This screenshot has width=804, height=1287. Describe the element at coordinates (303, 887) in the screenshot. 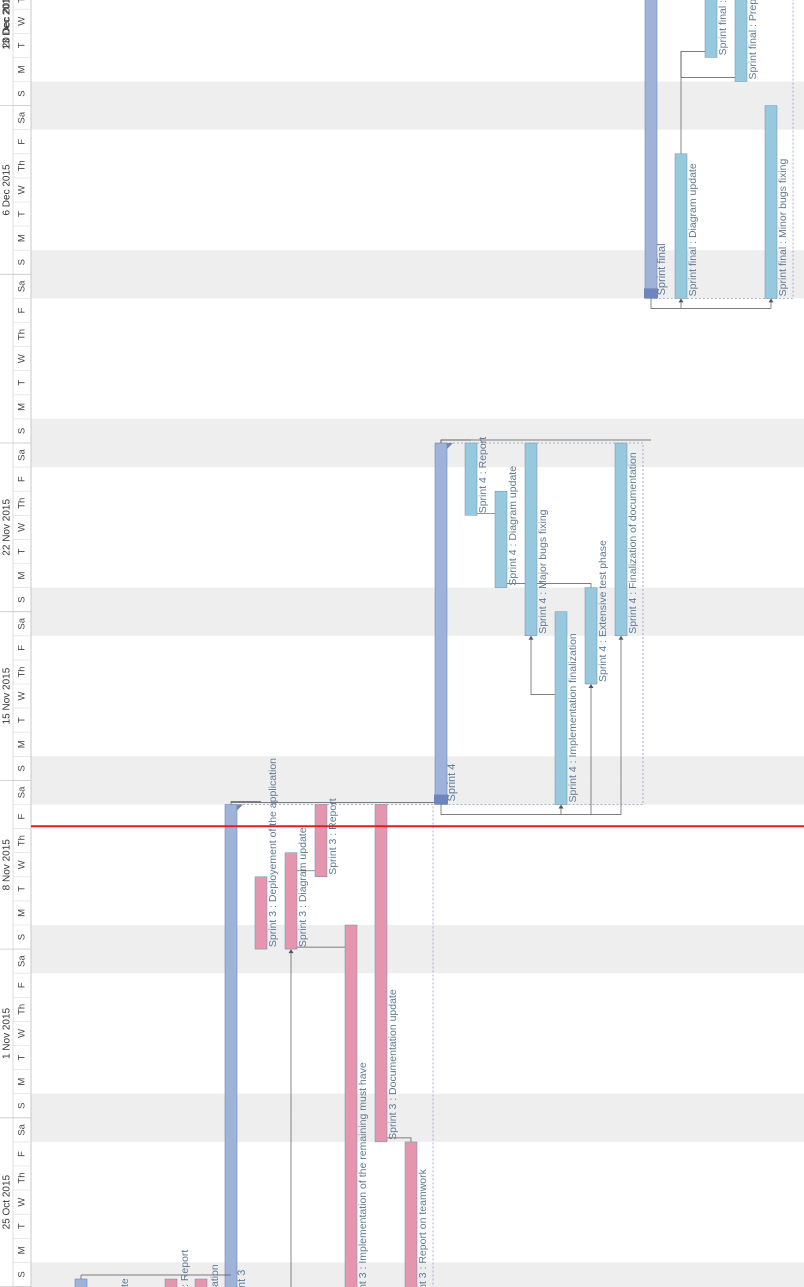

I see `task-label: Sprint 3 : Diagram update` at that location.